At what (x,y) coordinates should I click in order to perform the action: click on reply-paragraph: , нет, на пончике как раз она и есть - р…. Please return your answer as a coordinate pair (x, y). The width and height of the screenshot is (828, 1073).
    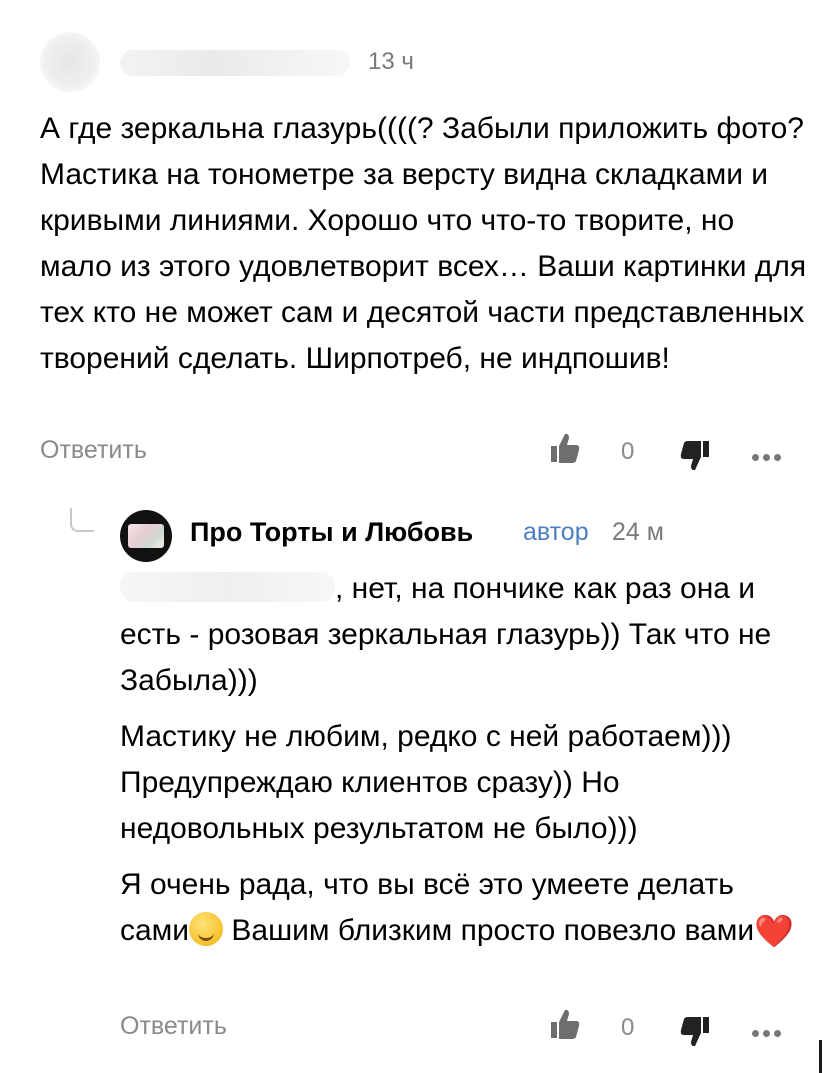
    Looking at the image, I should click on (446, 634).